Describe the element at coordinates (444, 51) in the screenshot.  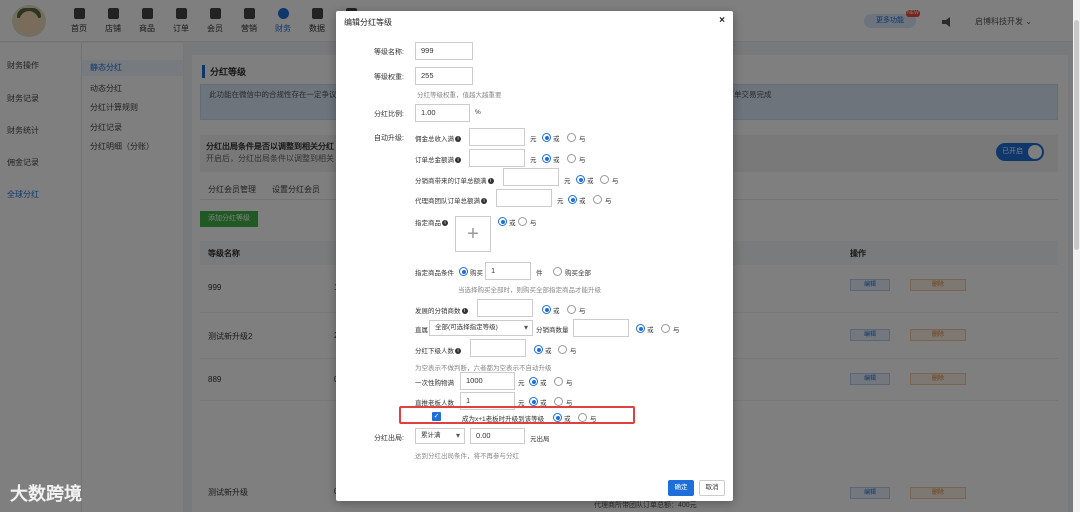
I see `level-name-input: 999` at that location.